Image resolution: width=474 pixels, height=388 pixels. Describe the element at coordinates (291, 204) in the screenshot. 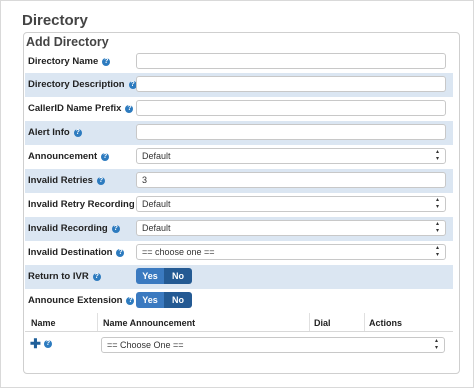

I see `invalid-retry-recording-select: Default` at that location.